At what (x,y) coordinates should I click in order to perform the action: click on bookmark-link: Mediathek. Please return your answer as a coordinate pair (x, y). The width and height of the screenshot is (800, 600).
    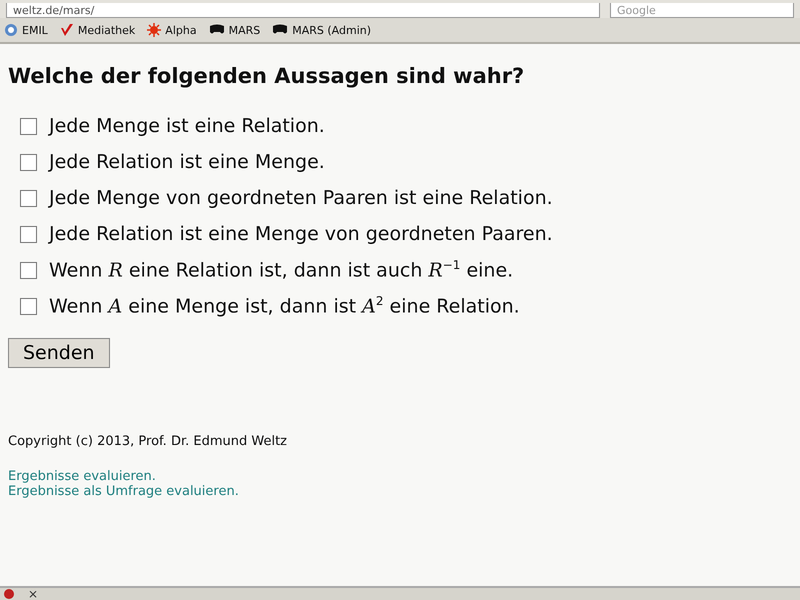
    Looking at the image, I should click on (98, 30).